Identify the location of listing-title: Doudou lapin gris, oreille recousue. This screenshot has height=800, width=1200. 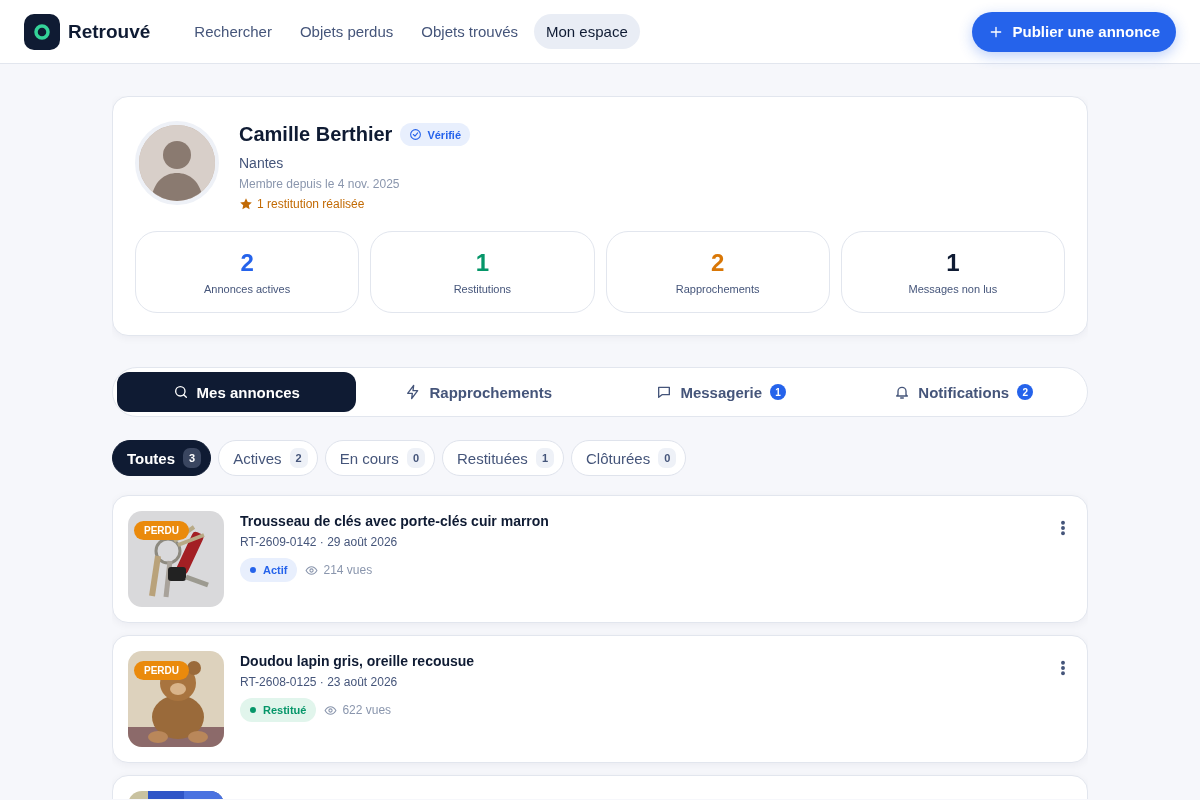
(358, 661).